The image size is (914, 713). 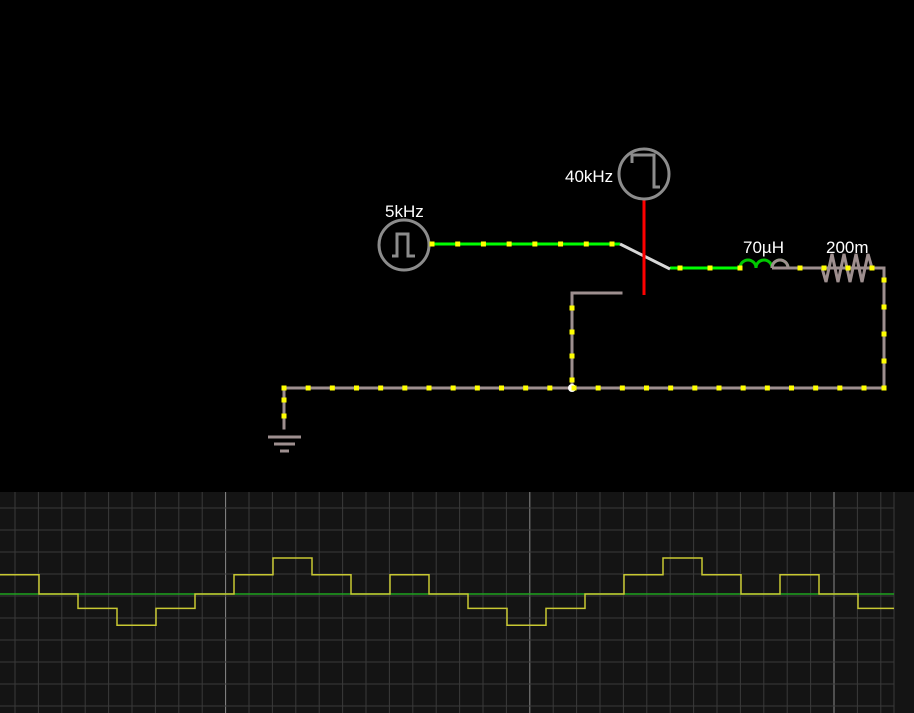 What do you see at coordinates (837, 328) in the screenshot?
I see `wire-resistor-right` at bounding box center [837, 328].